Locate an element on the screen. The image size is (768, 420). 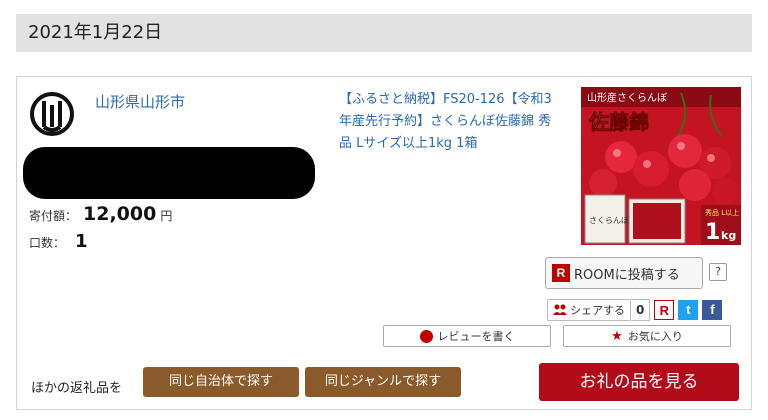
date-header: 2021年1月22日 is located at coordinates (384, 33).